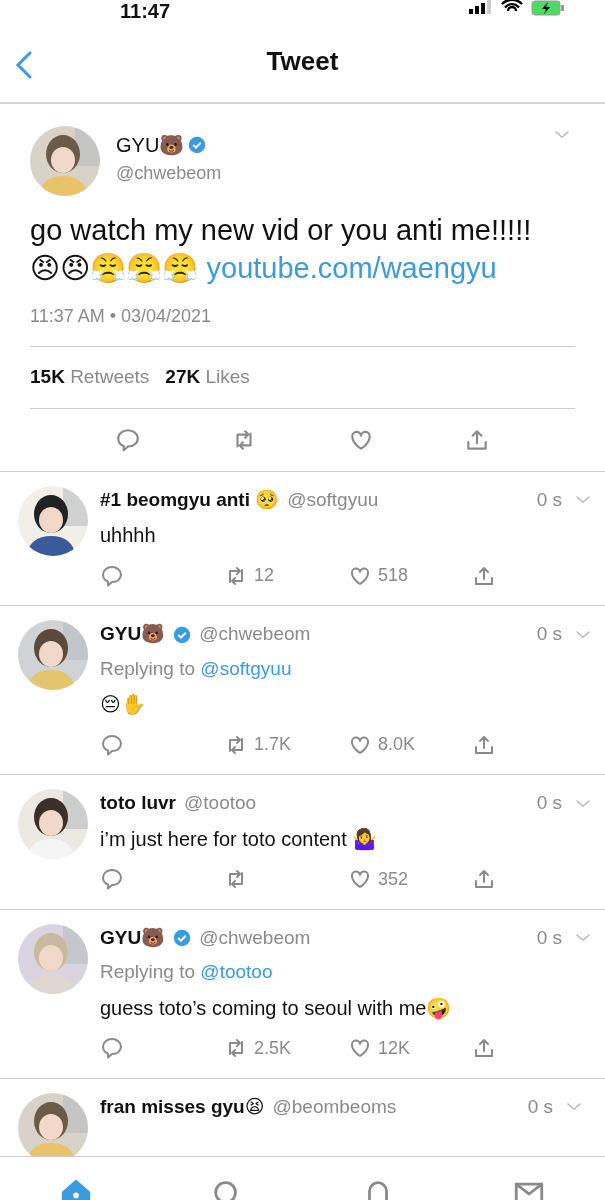 The width and height of the screenshot is (605, 1200). Describe the element at coordinates (187, 972) in the screenshot. I see `replying-to-text: Replying to @tootoo` at that location.